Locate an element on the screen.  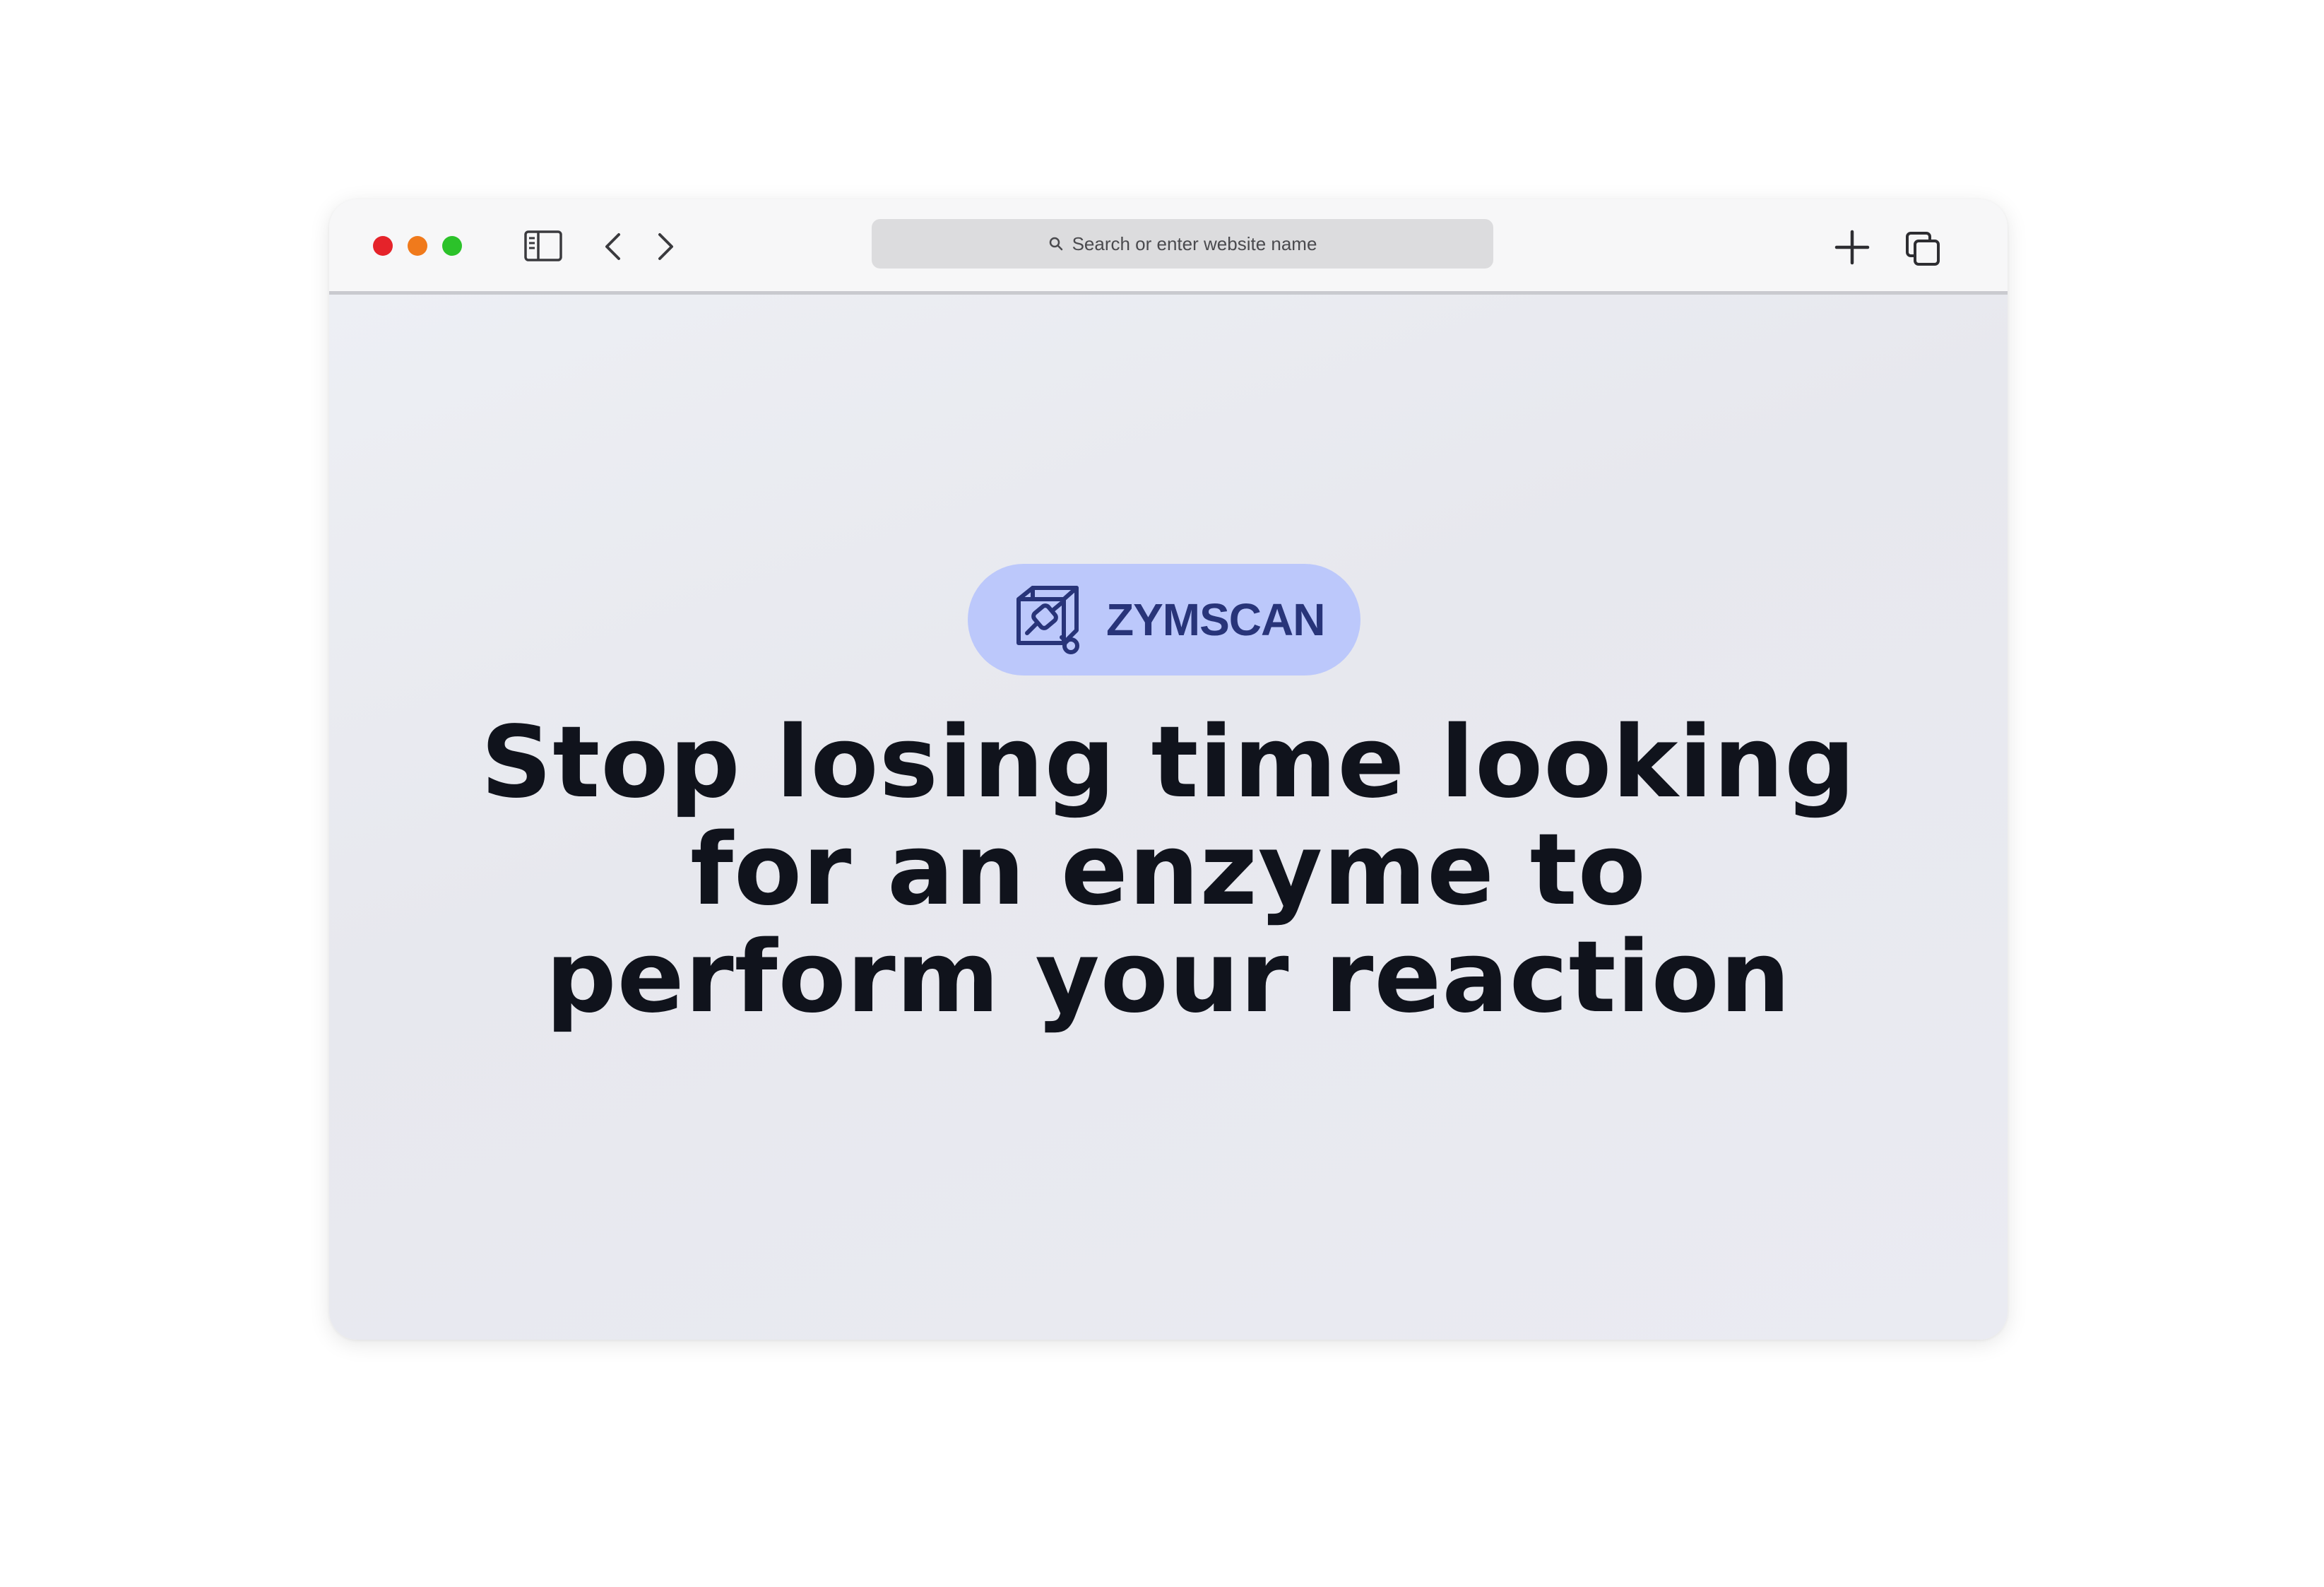
brand-badge: ZYMSCAN is located at coordinates (1164, 619).